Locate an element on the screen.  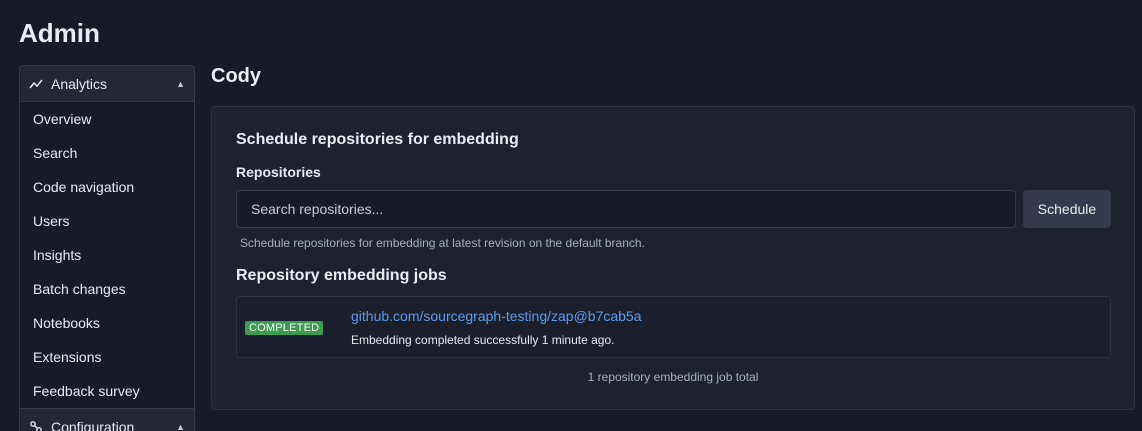
chart-line-icon is located at coordinates (36, 84).